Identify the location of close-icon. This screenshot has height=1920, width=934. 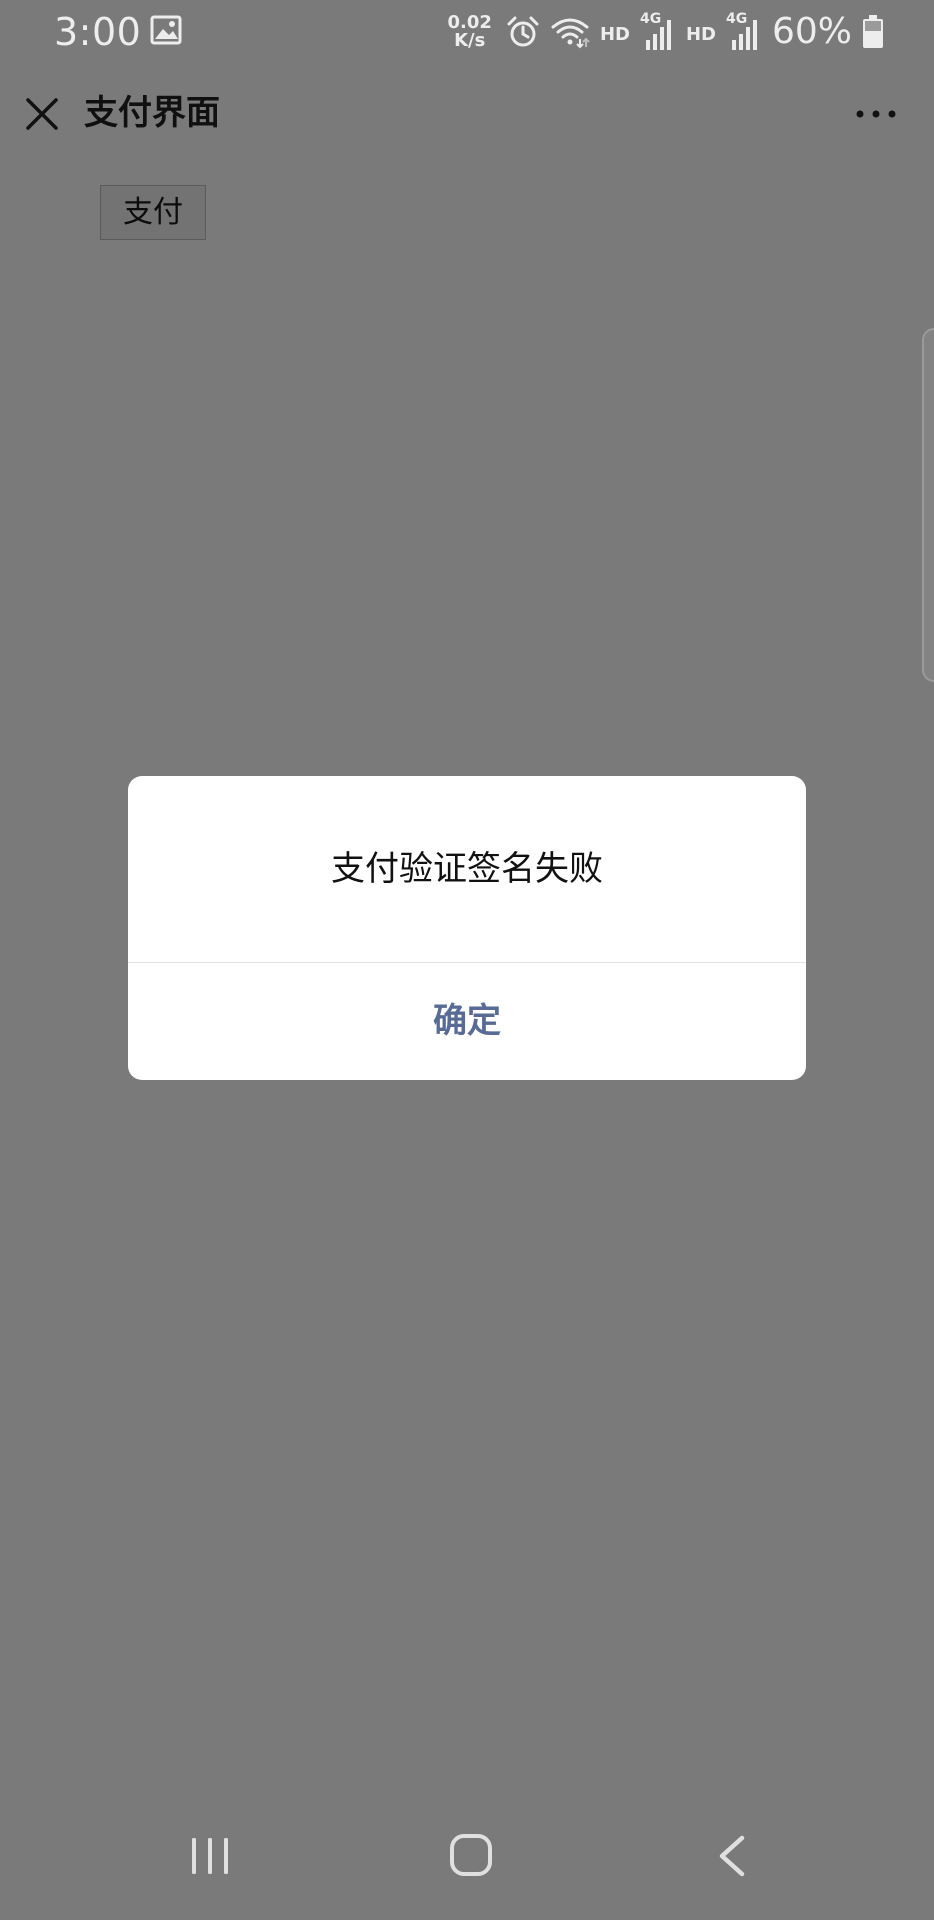
(42, 114).